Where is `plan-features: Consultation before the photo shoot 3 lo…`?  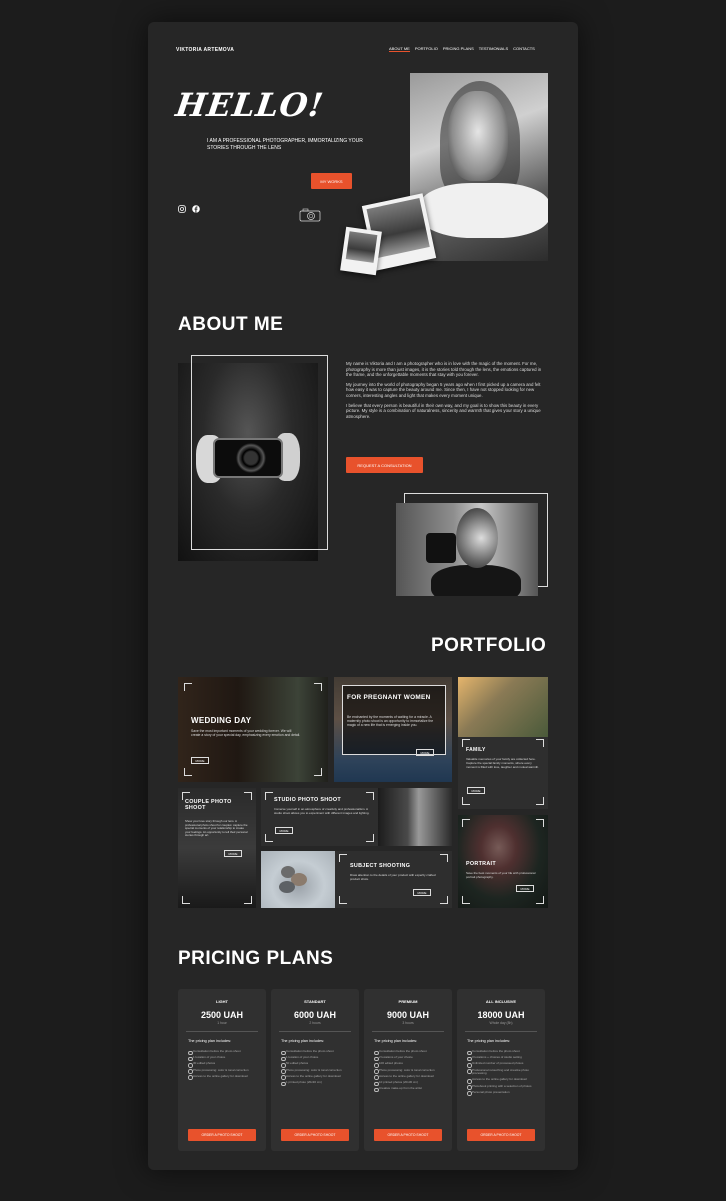 plan-features: Consultation before the photo shoot 3 lo… is located at coordinates (502, 1073).